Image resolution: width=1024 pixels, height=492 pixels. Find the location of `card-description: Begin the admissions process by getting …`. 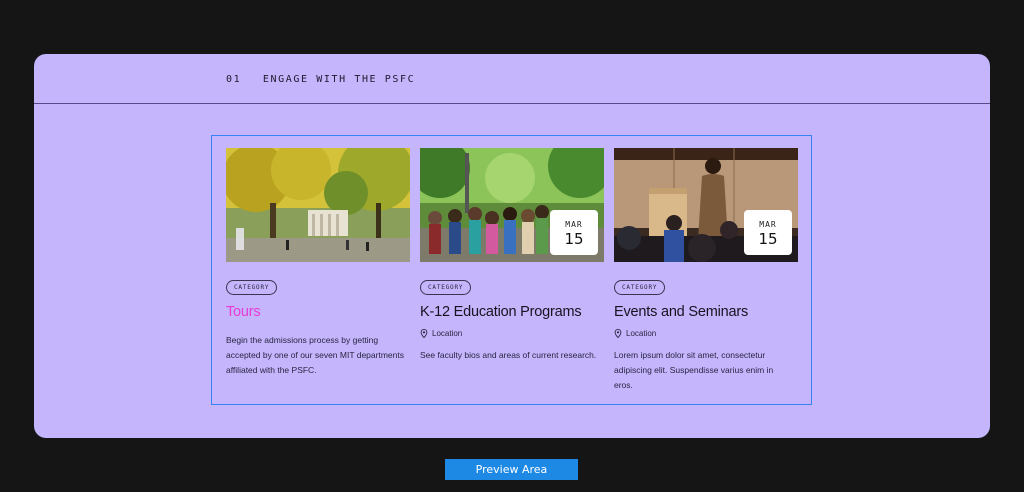

card-description: Begin the admissions process by getting … is located at coordinates (315, 355).